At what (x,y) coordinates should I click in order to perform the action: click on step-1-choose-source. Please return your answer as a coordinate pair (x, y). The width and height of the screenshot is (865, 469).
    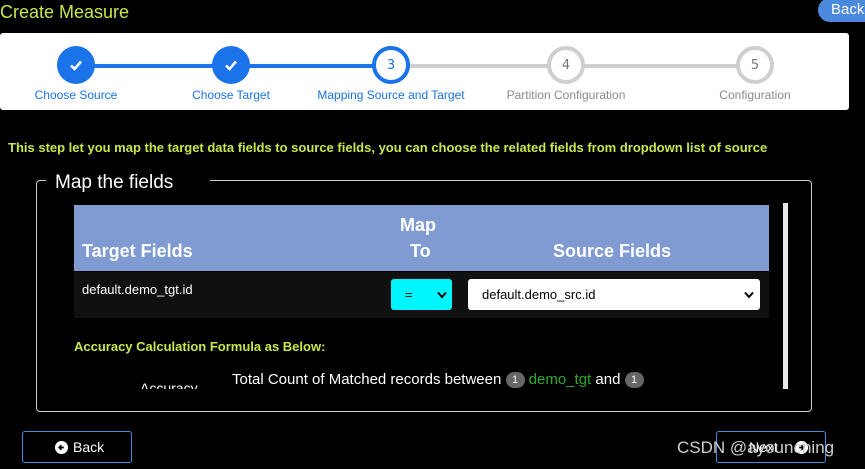
    Looking at the image, I should click on (76, 65).